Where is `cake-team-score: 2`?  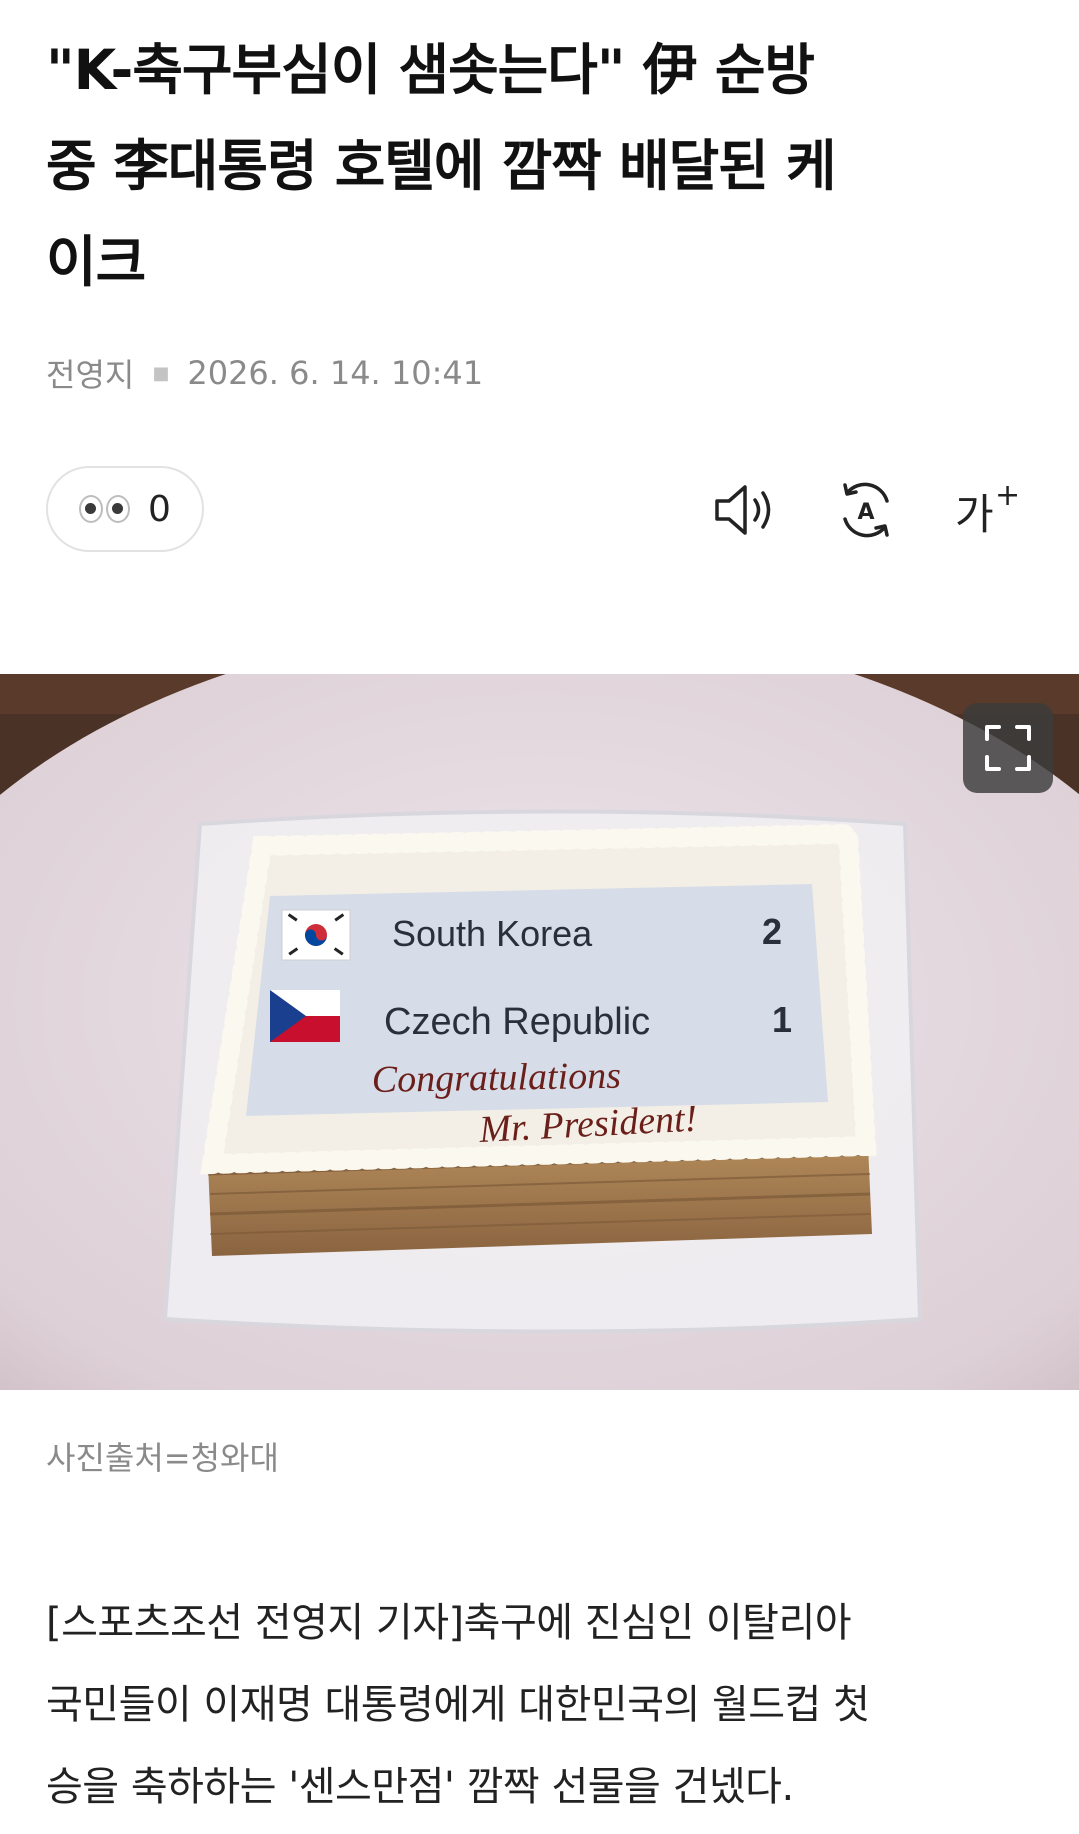 cake-team-score: 2 is located at coordinates (772, 931).